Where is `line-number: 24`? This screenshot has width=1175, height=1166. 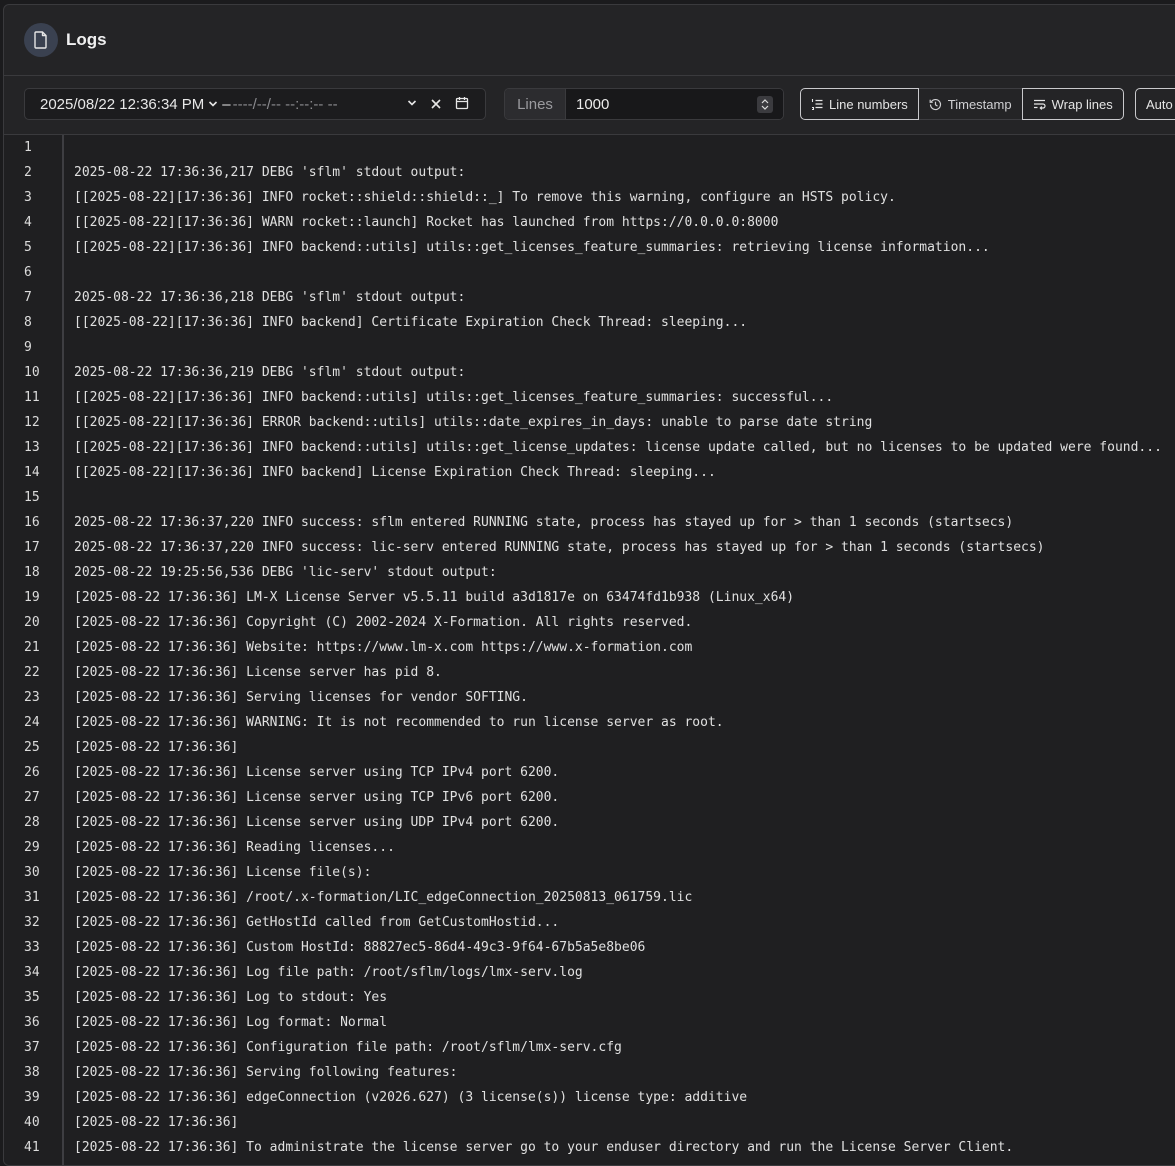
line-number: 24 is located at coordinates (32, 722).